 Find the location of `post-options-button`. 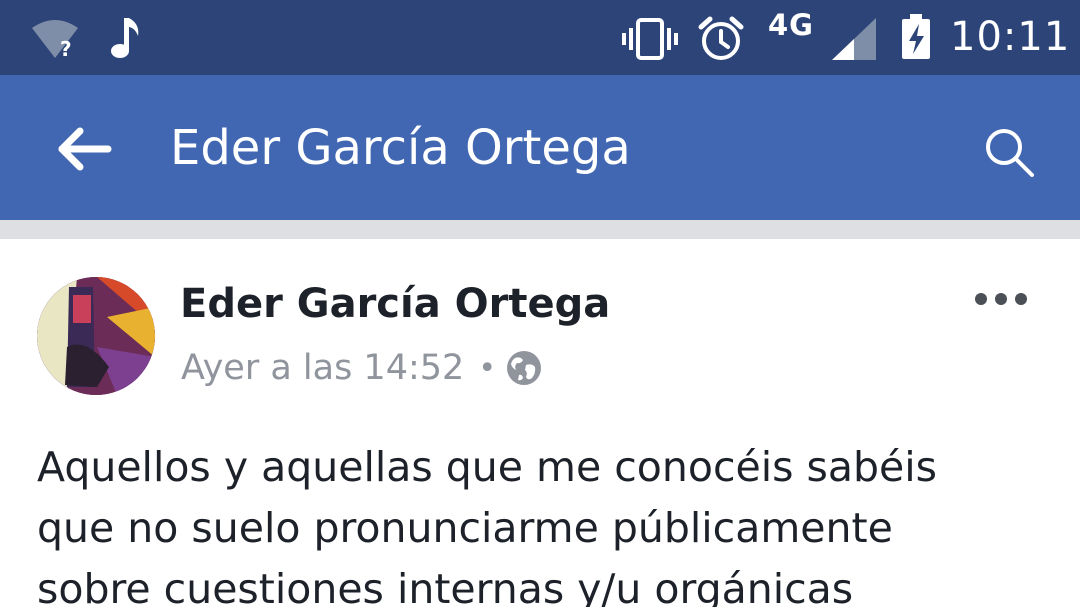

post-options-button is located at coordinates (1001, 299).